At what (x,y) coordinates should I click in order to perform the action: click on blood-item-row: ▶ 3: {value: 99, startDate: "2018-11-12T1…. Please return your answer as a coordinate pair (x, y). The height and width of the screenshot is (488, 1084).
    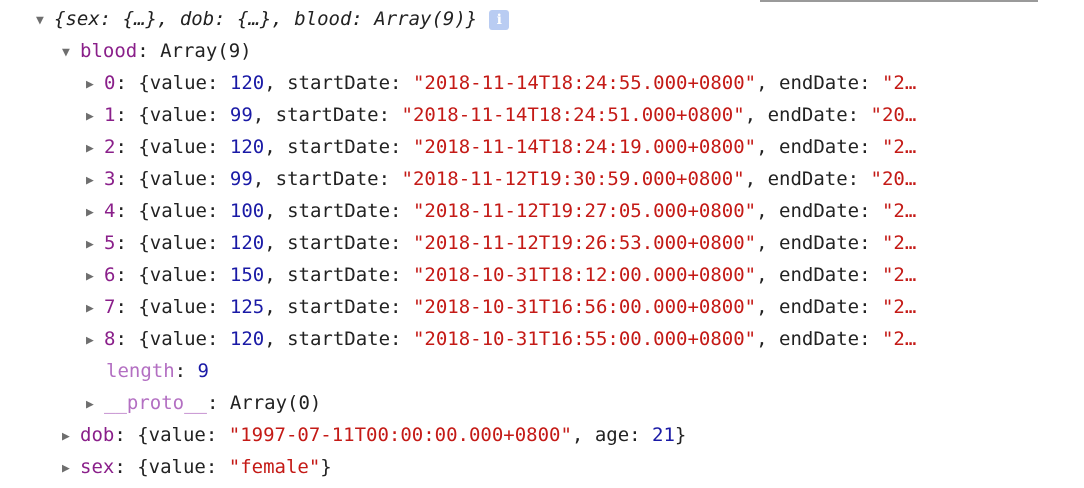
    Looking at the image, I should click on (458, 179).